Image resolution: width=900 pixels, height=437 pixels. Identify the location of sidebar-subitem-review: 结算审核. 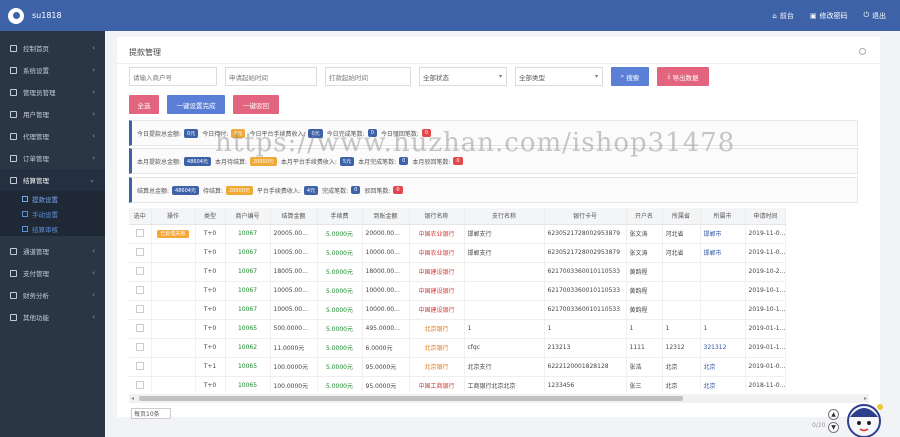
(52, 228).